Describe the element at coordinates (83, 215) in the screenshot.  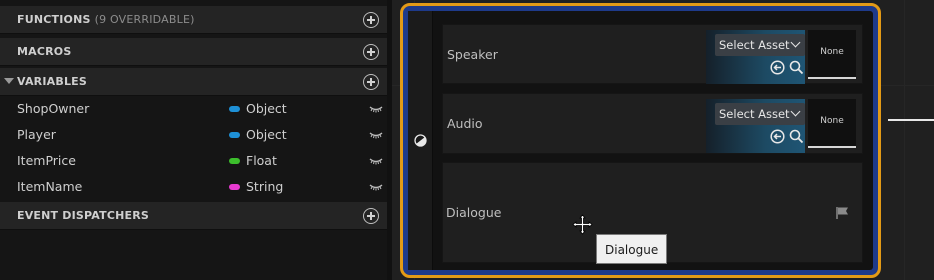
I see `event-dispatchers-title: EVENT DISPATCHERS` at that location.